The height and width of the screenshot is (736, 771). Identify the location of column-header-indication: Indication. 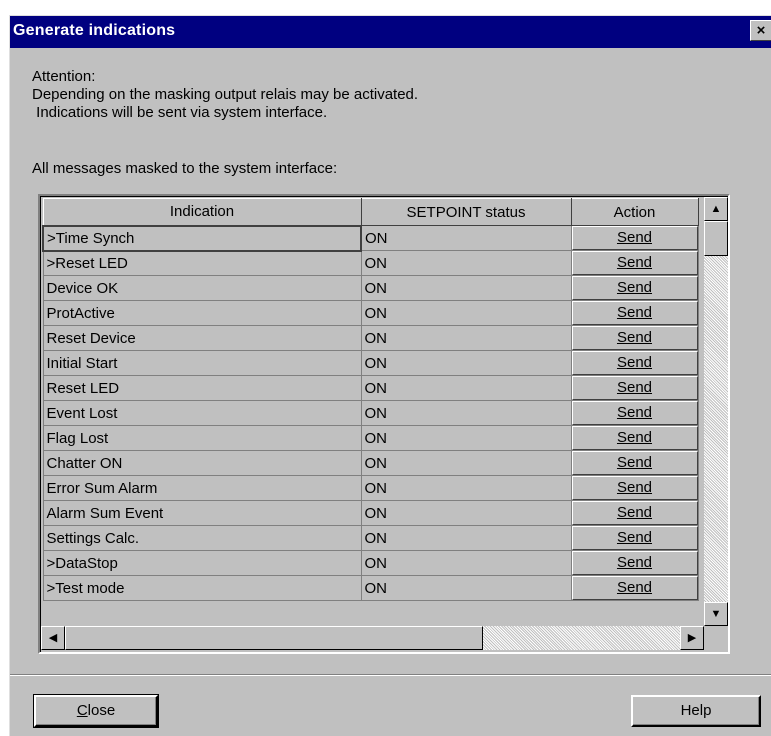
(202, 212).